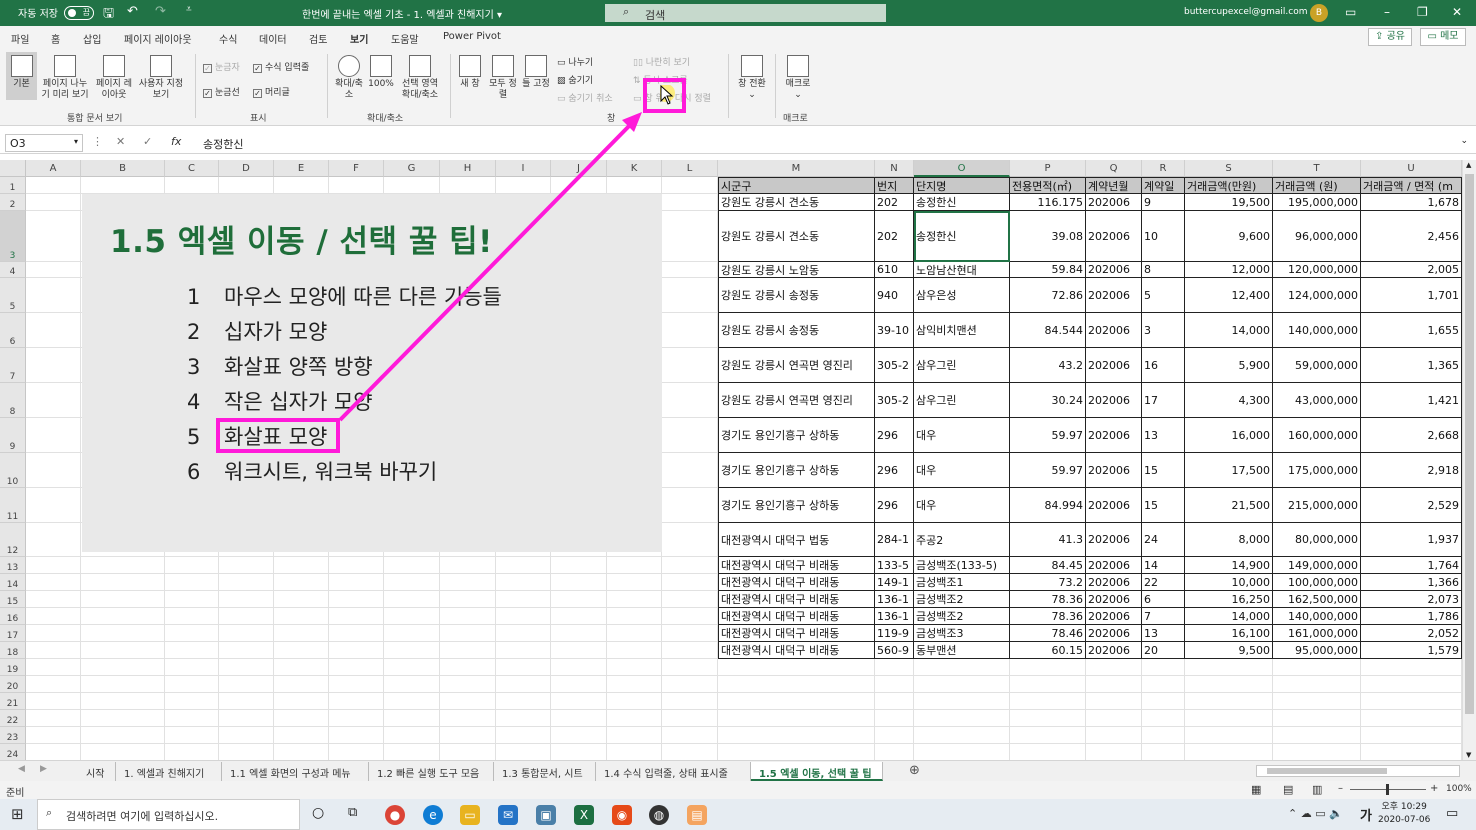 The width and height of the screenshot is (1476, 830). What do you see at coordinates (470, 815) in the screenshot?
I see `folder-icon: ▭` at bounding box center [470, 815].